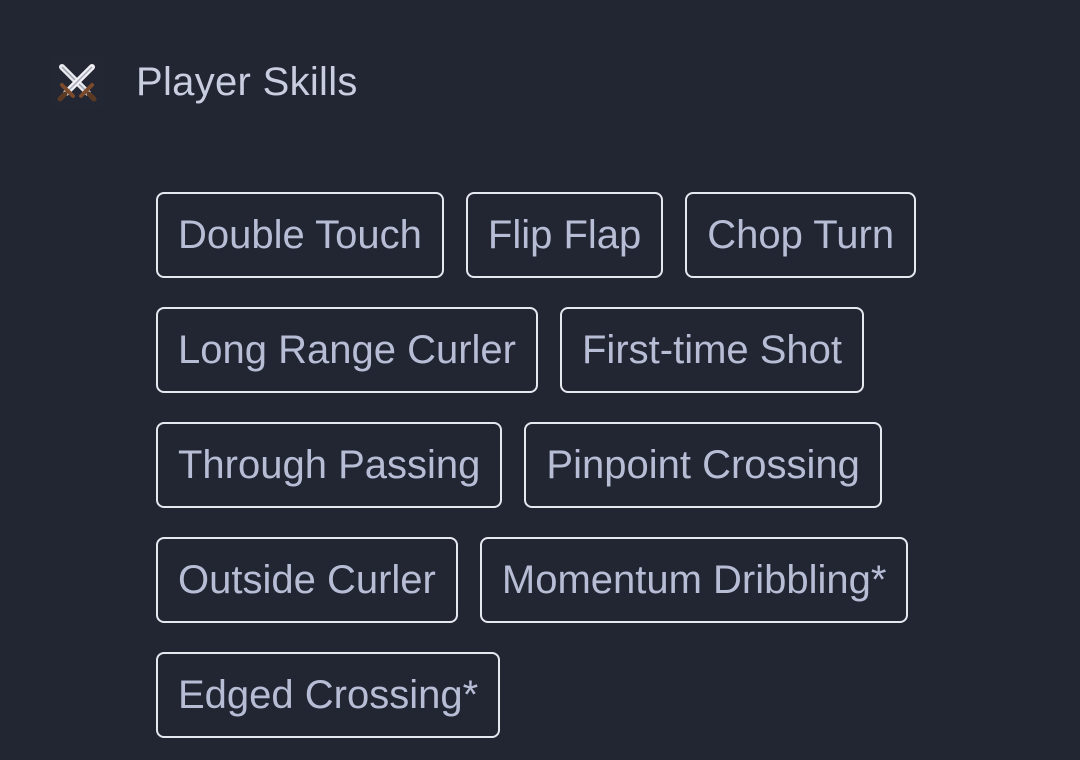  I want to click on skill-chip-through-passing: Through Passing, so click(329, 465).